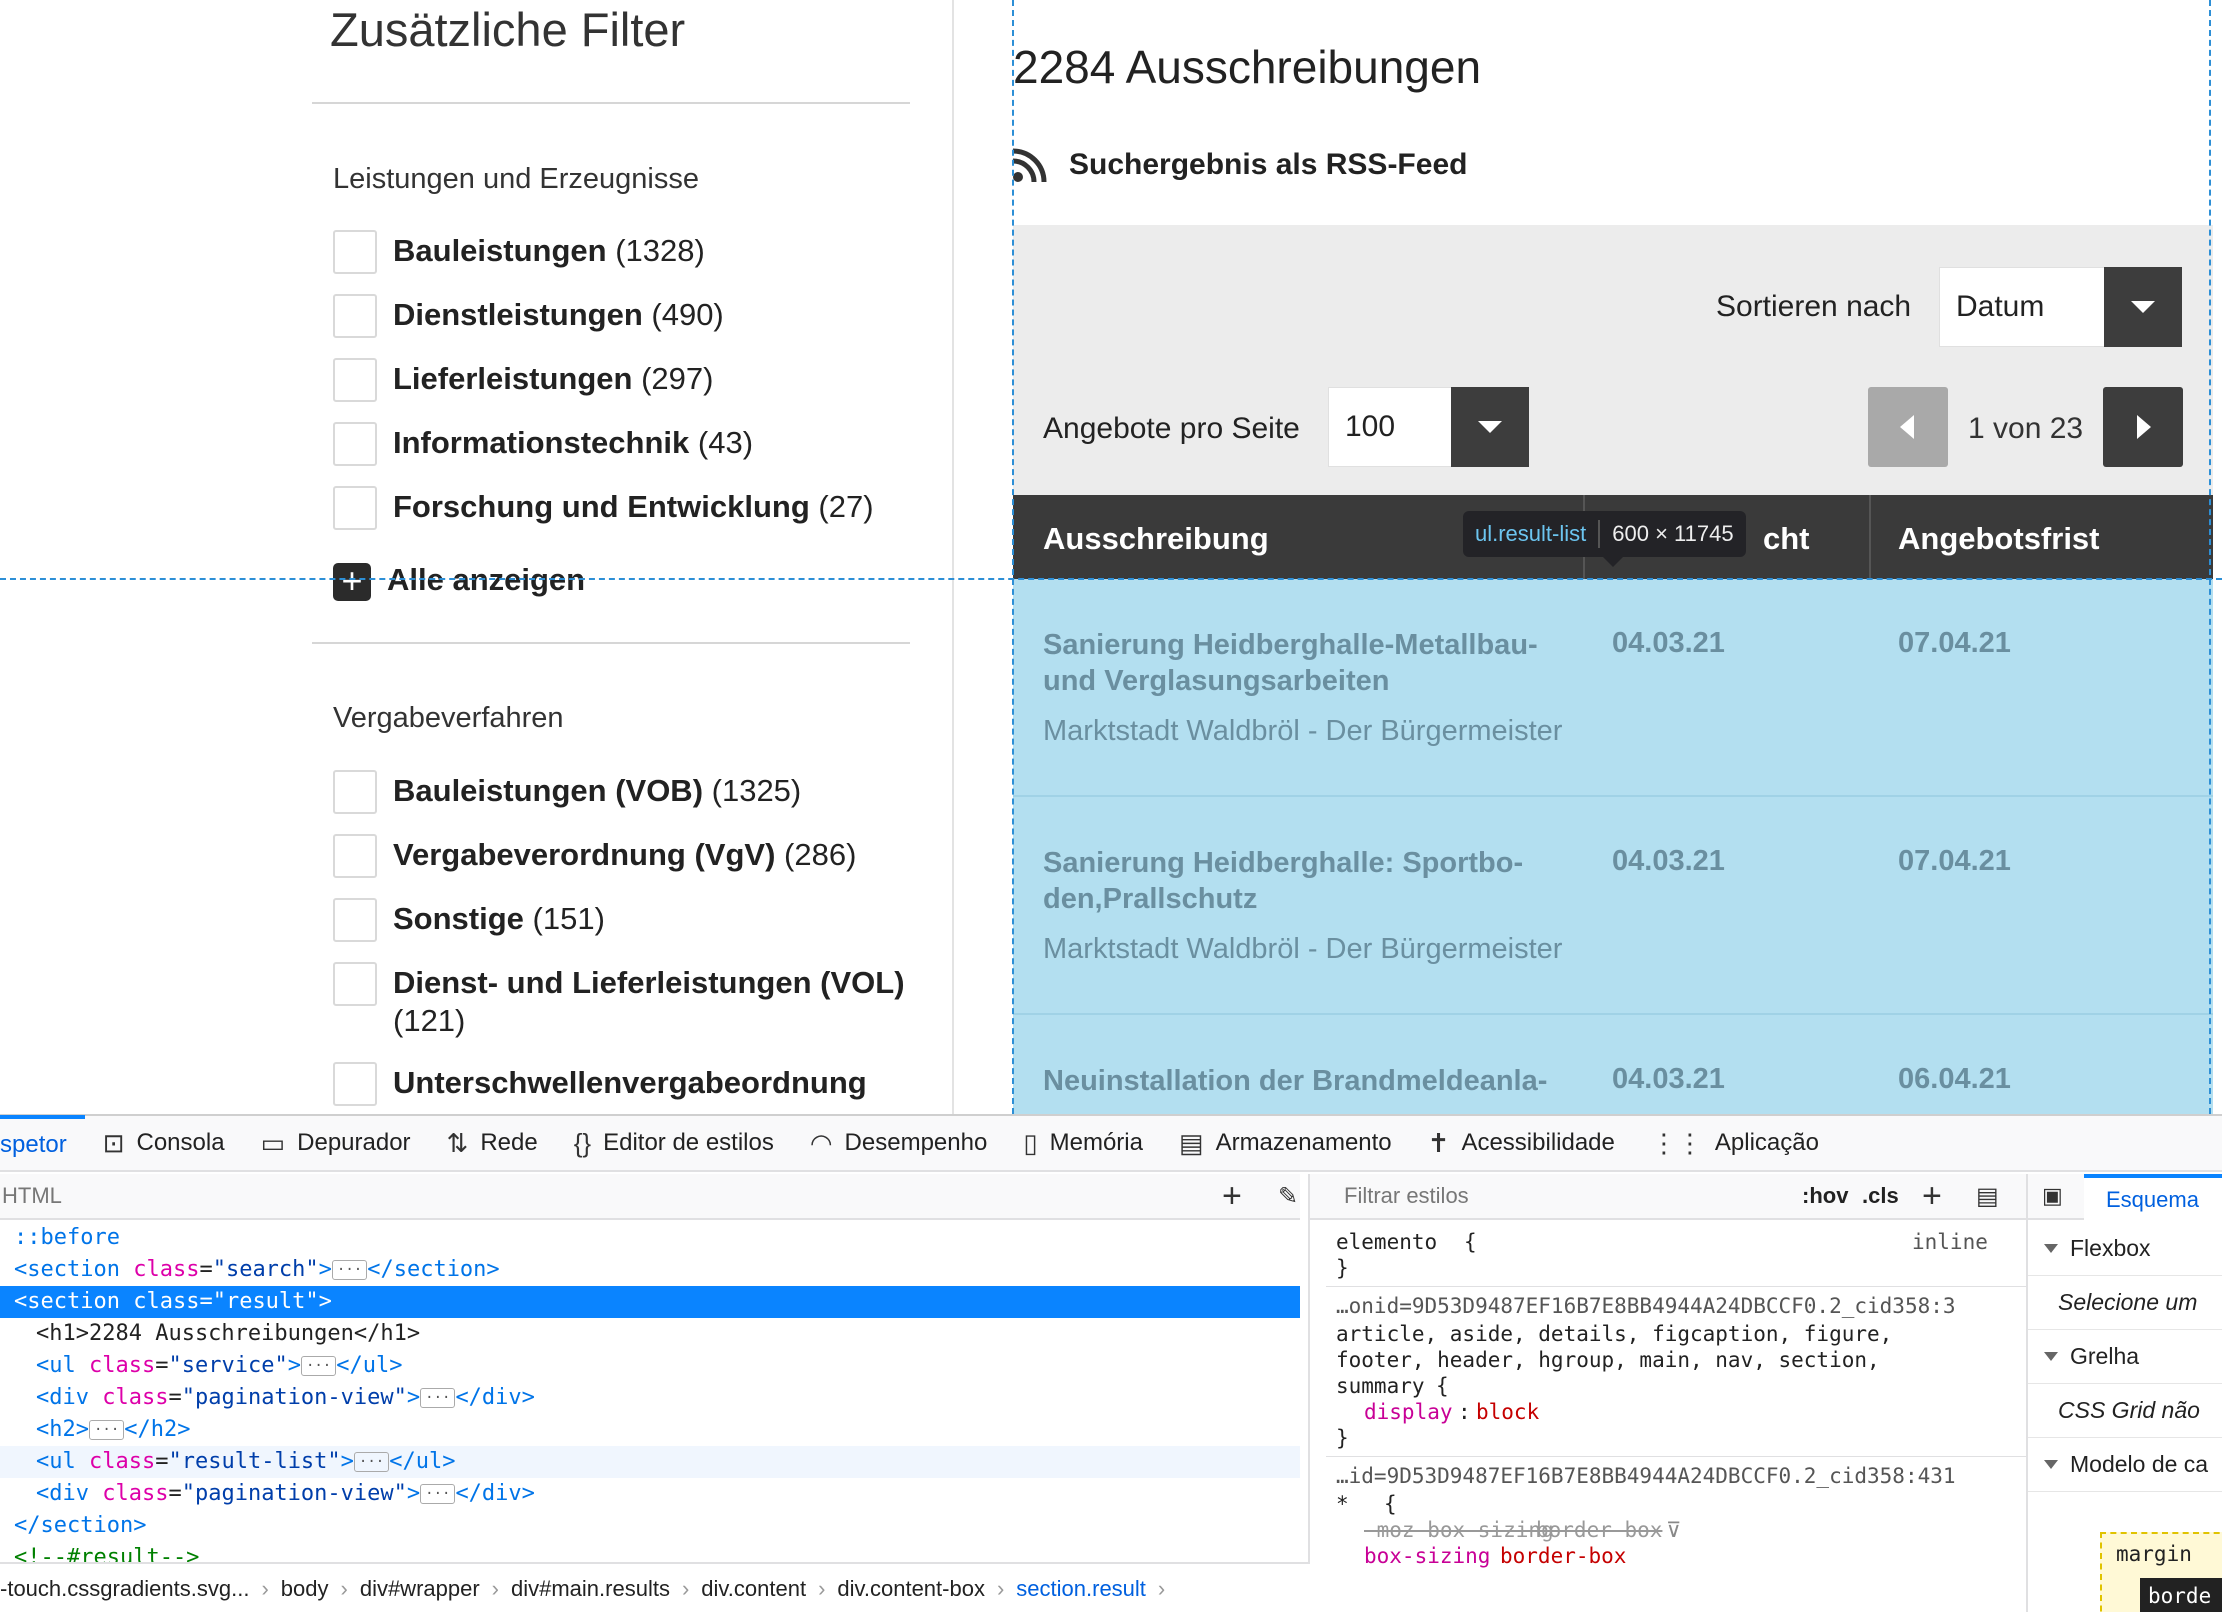 The image size is (2222, 1612). Describe the element at coordinates (273, 1142) in the screenshot. I see `debugger-icon: ▭` at that location.